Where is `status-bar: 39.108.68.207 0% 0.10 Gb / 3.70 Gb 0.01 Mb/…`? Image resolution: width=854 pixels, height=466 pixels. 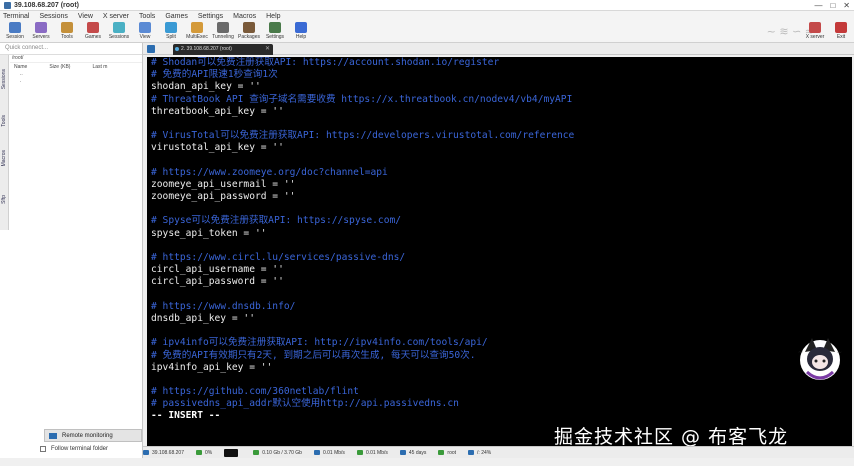
status-bar: 39.108.68.207 0% 0.10 Gb / 3.70 Gb 0.01 Mb/… is located at coordinates (498, 452).